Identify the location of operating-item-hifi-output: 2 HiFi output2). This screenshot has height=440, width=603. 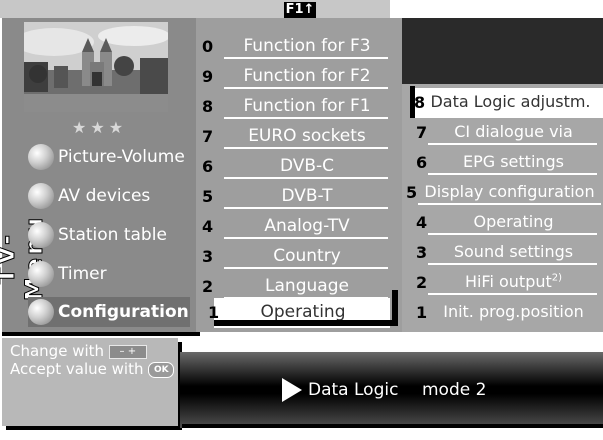
(502, 283).